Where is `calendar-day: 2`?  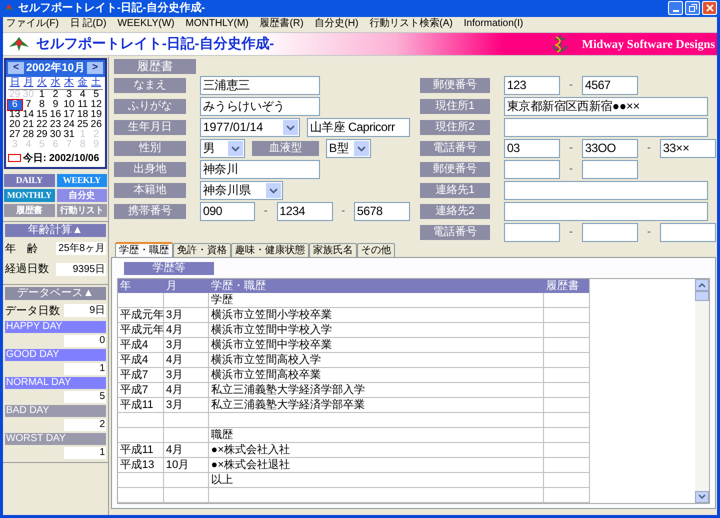 calendar-day: 2 is located at coordinates (55, 95).